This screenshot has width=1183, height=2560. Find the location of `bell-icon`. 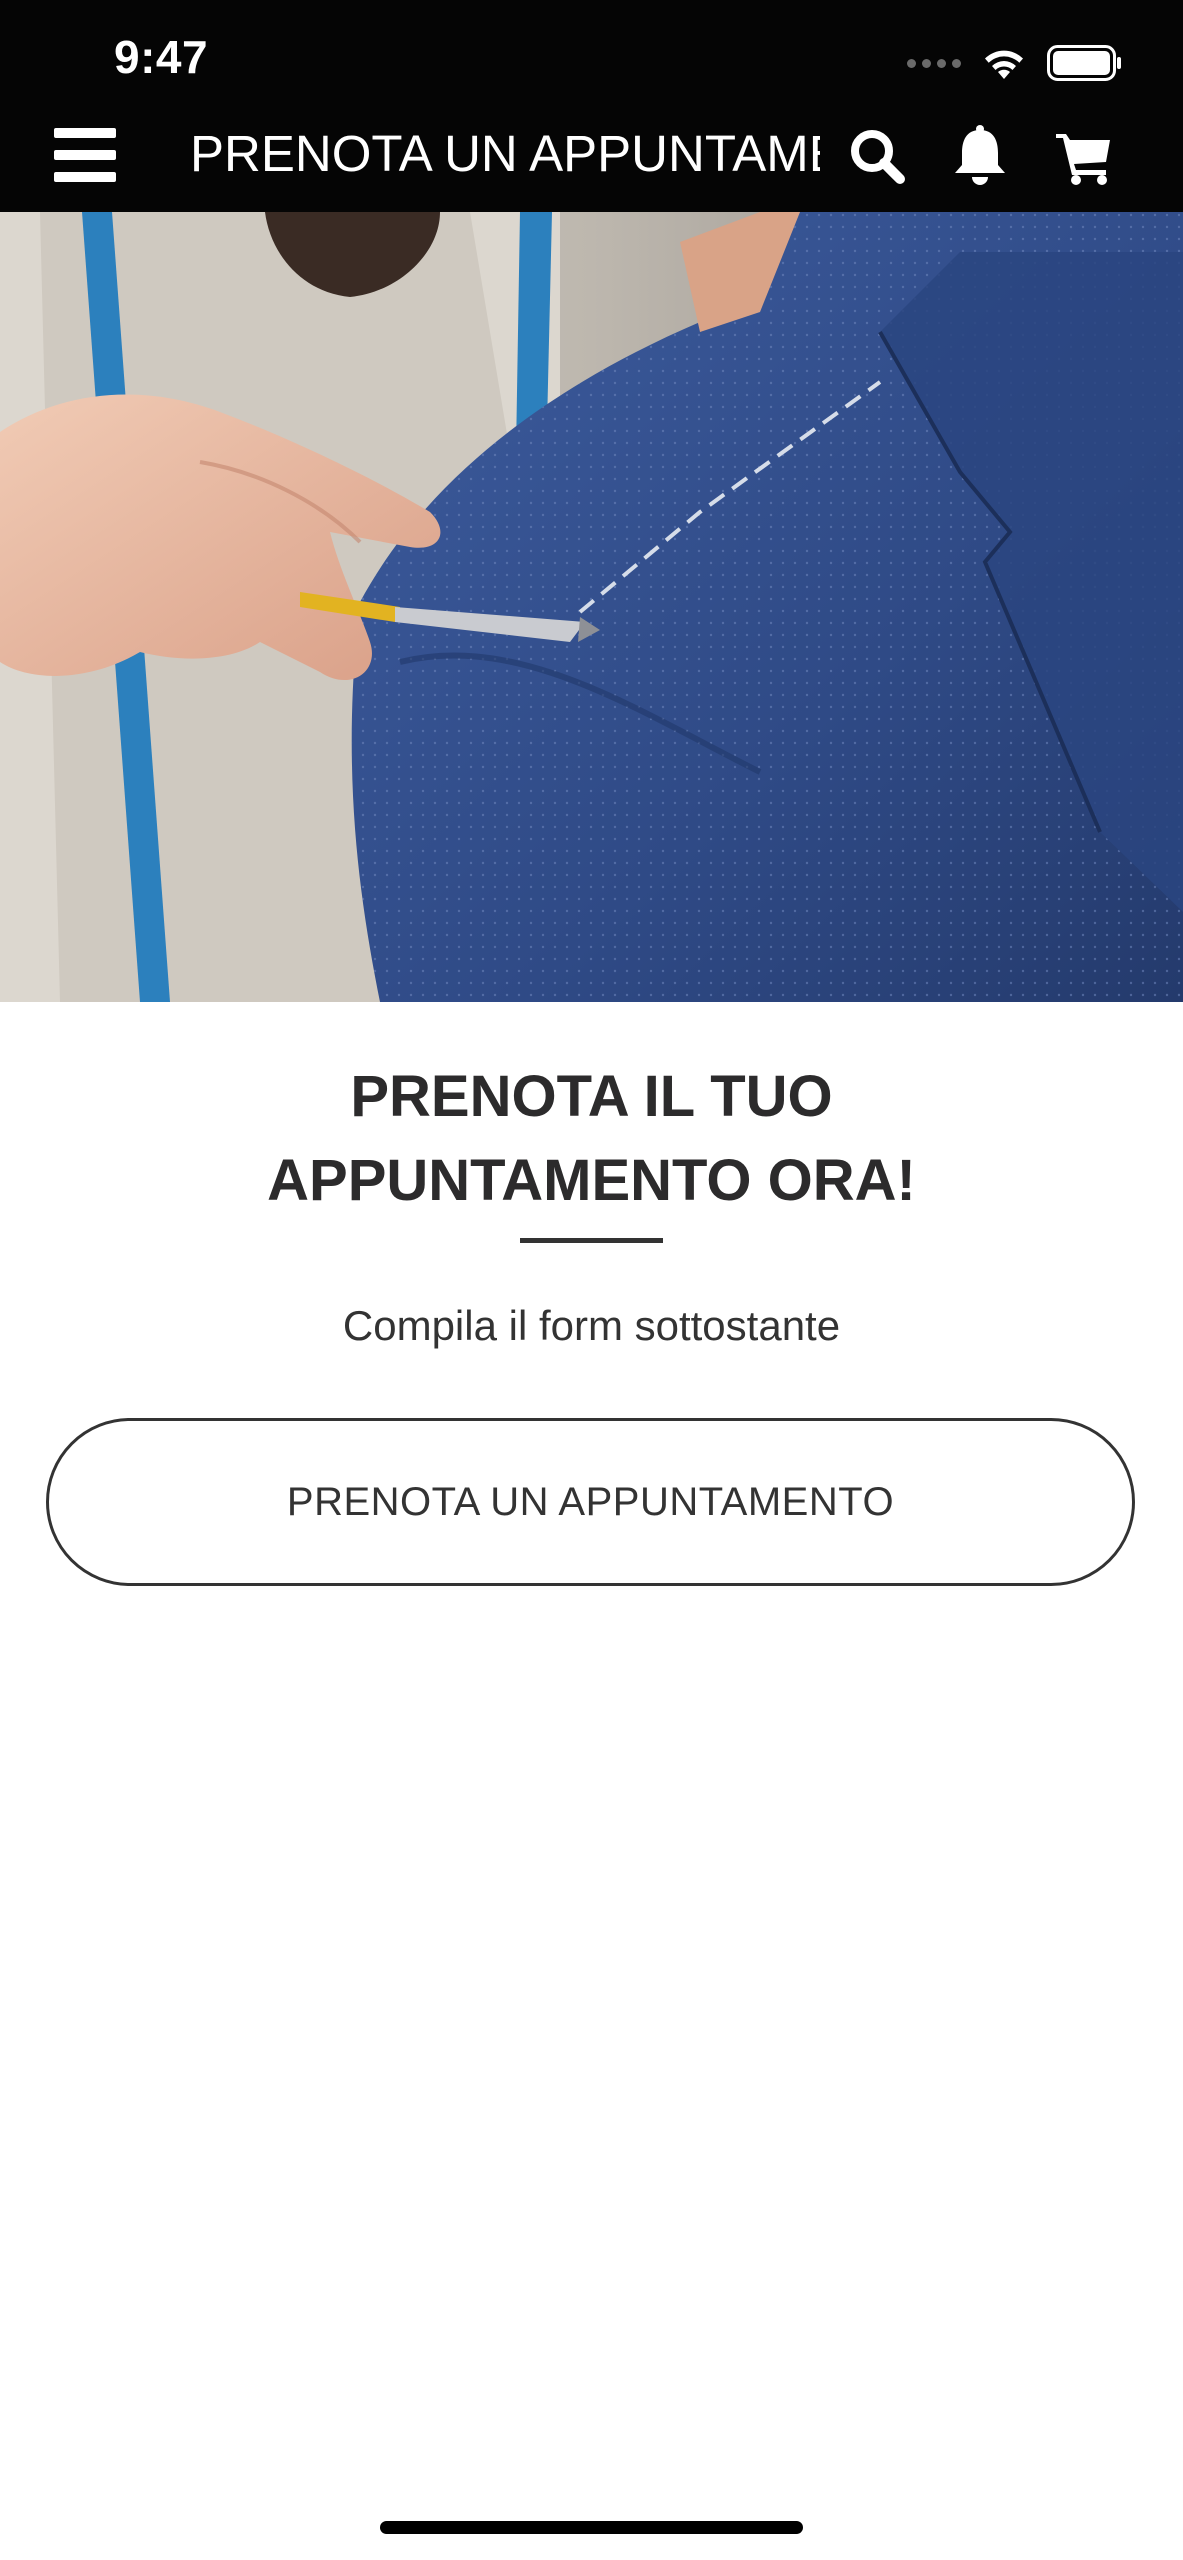

bell-icon is located at coordinates (980, 156).